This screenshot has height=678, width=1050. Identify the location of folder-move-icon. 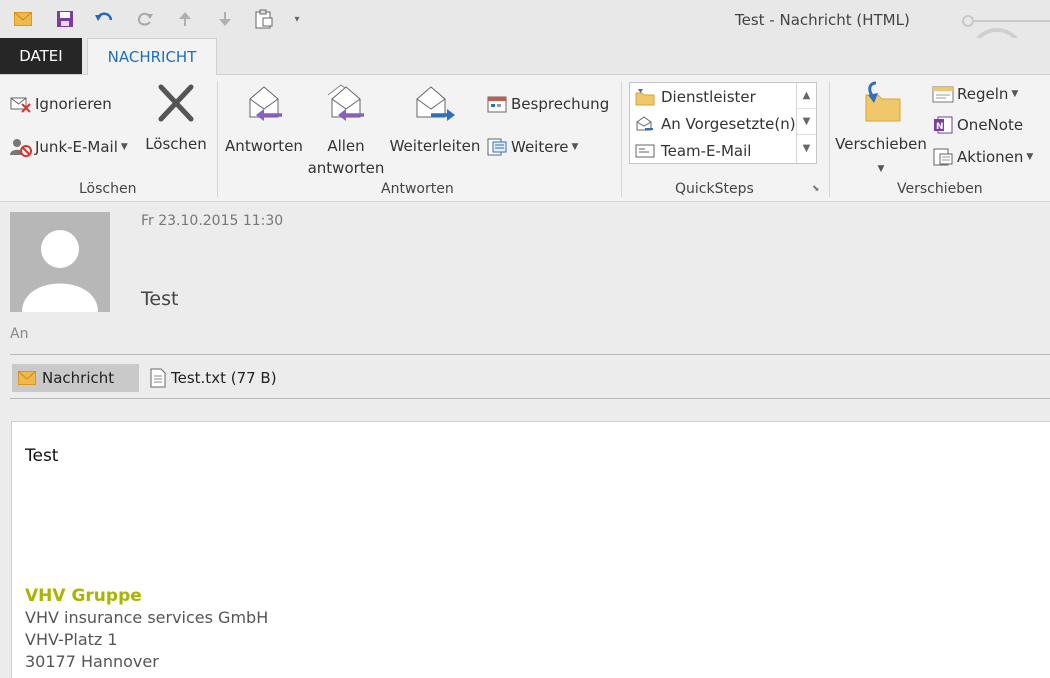
(645, 97).